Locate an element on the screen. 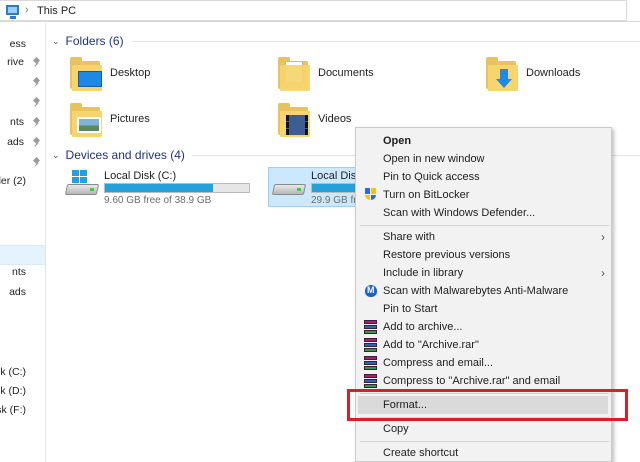 This screenshot has width=640, height=462. menu-item-include-library: Include in library › is located at coordinates (483, 273).